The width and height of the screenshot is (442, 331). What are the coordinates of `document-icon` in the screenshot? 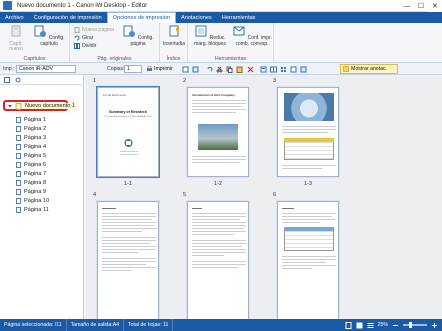 It's located at (18, 106).